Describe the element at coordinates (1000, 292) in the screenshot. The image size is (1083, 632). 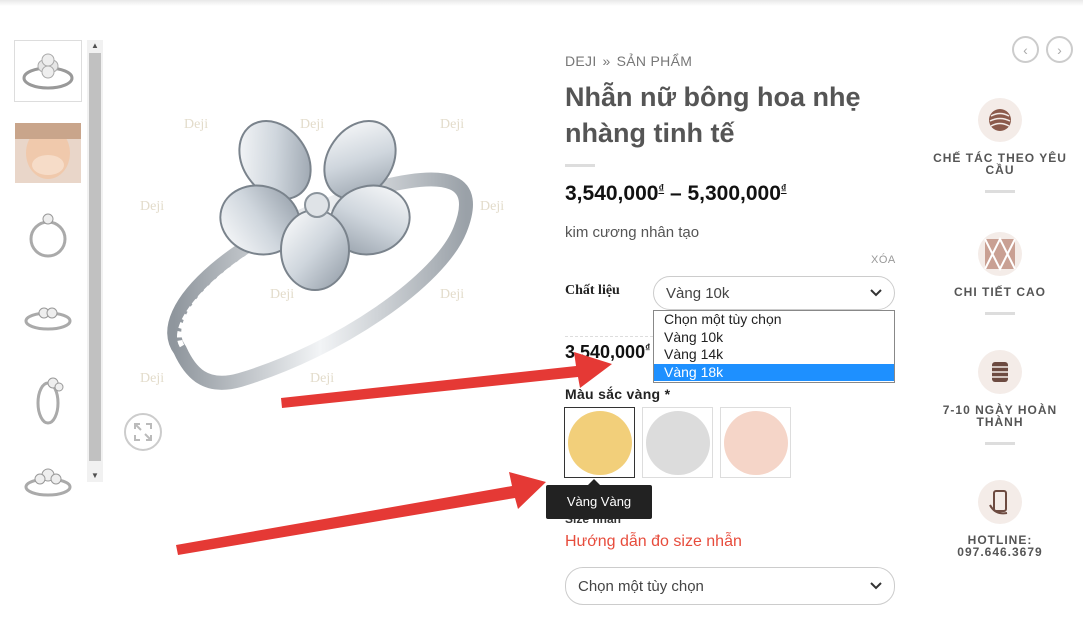
I see `feature-label: CHI TIẾT CAO` at that location.